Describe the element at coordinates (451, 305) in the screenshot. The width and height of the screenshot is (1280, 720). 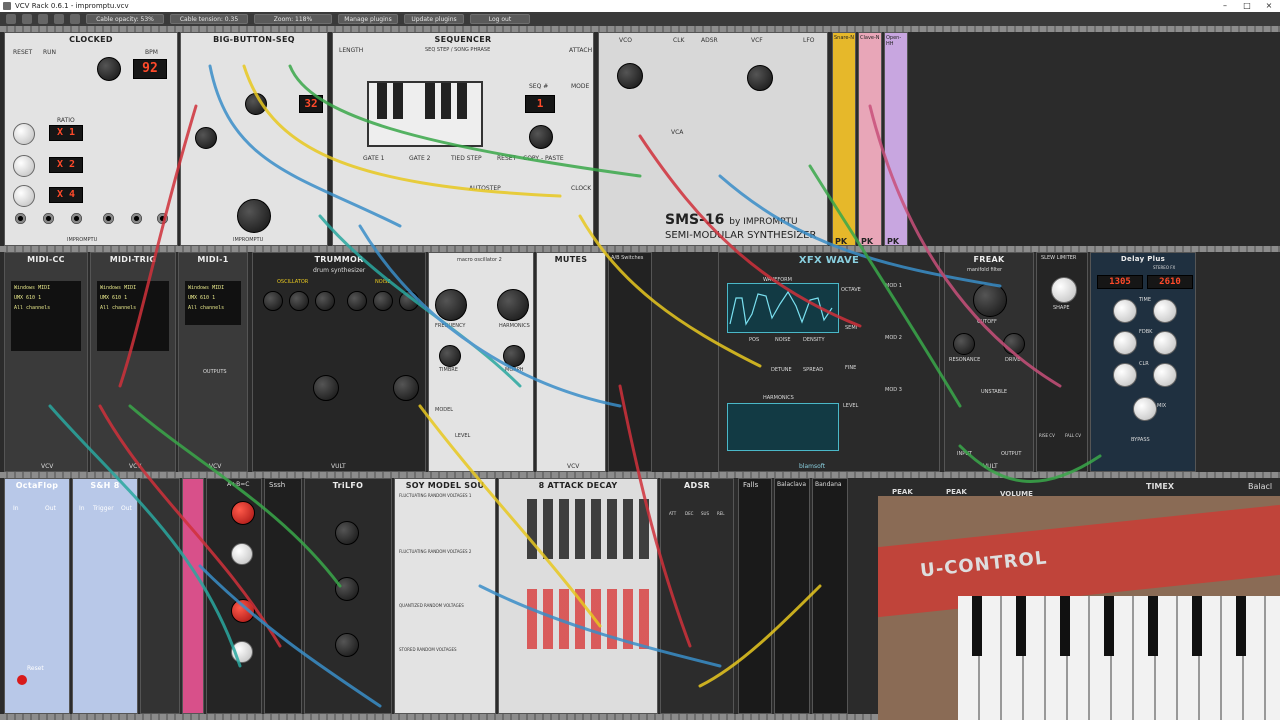
I see `frequency-knob` at that location.